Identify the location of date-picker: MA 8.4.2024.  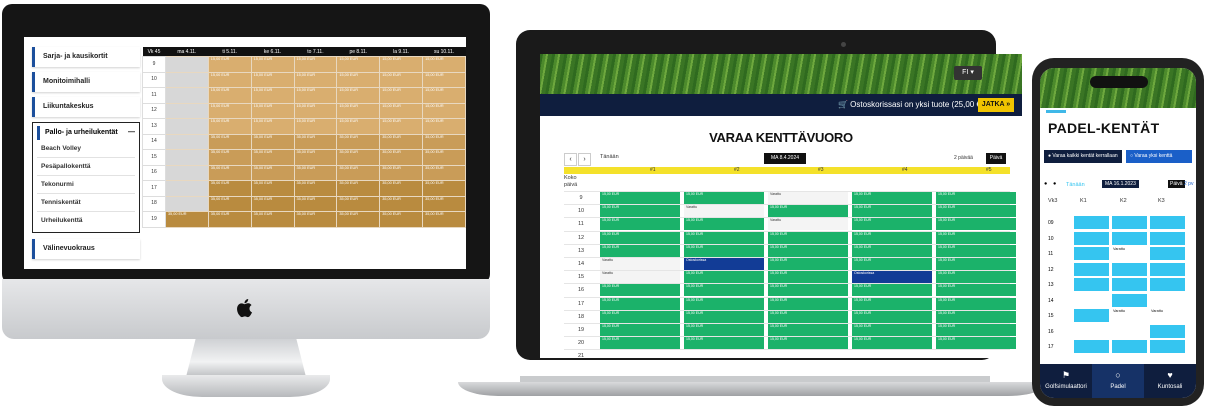
(785, 158).